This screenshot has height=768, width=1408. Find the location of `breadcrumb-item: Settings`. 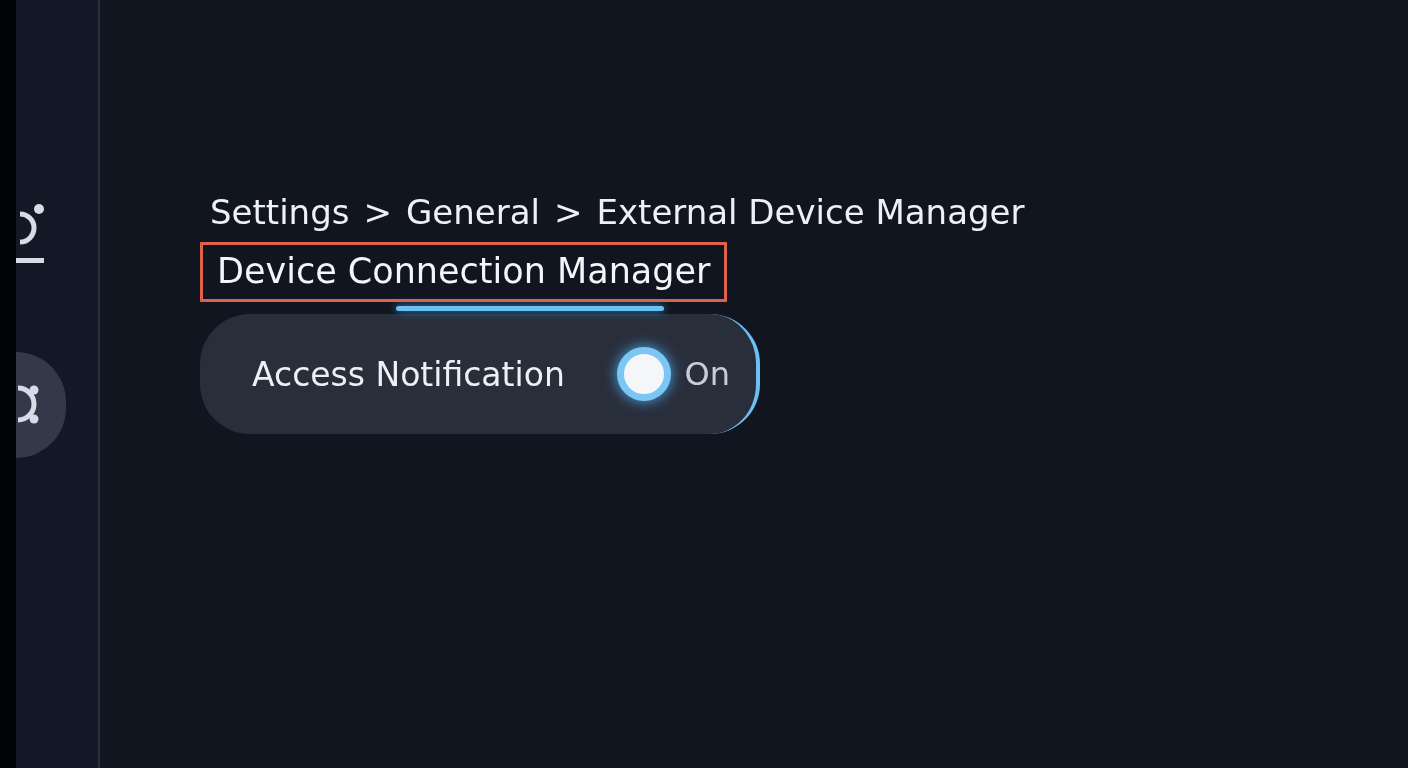

breadcrumb-item: Settings is located at coordinates (280, 212).